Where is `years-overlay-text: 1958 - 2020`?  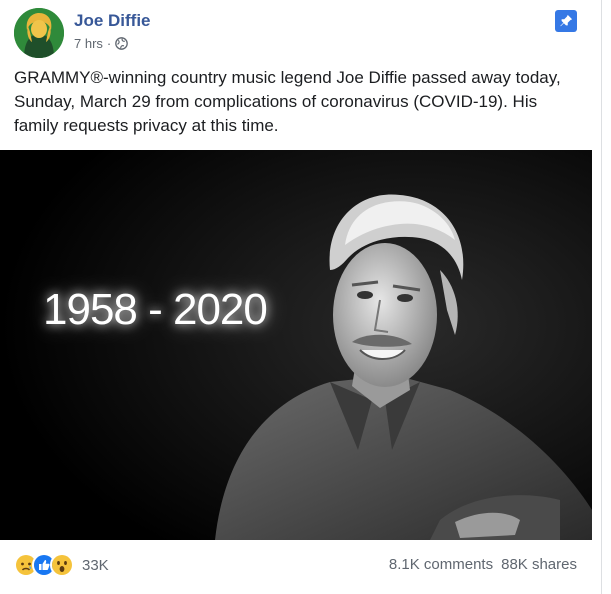 years-overlay-text: 1958 - 2020 is located at coordinates (155, 309).